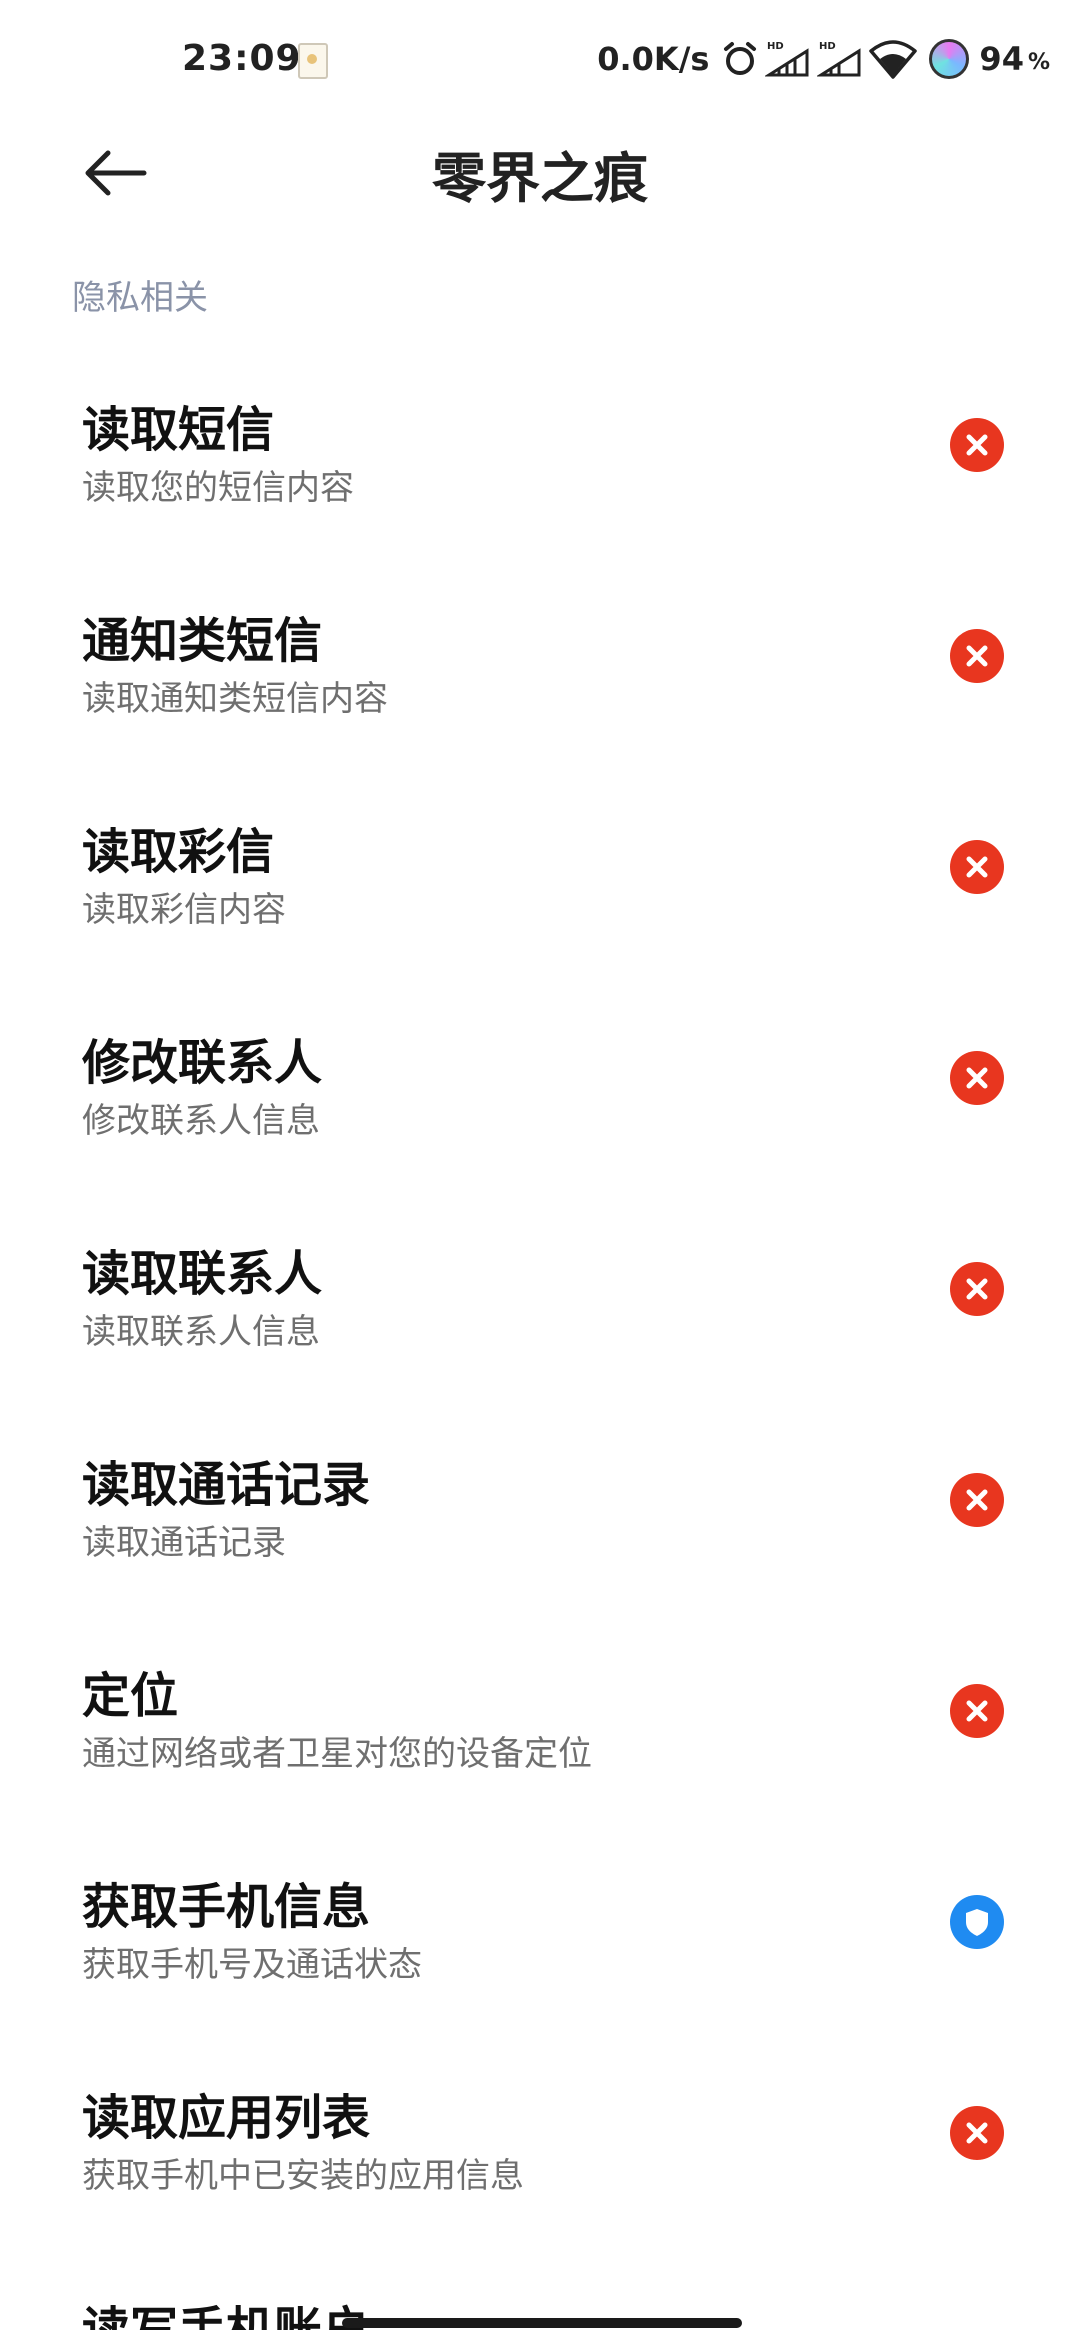 The height and width of the screenshot is (2340, 1080). What do you see at coordinates (218, 488) in the screenshot?
I see `permission-description: 读取您的短信内容` at bounding box center [218, 488].